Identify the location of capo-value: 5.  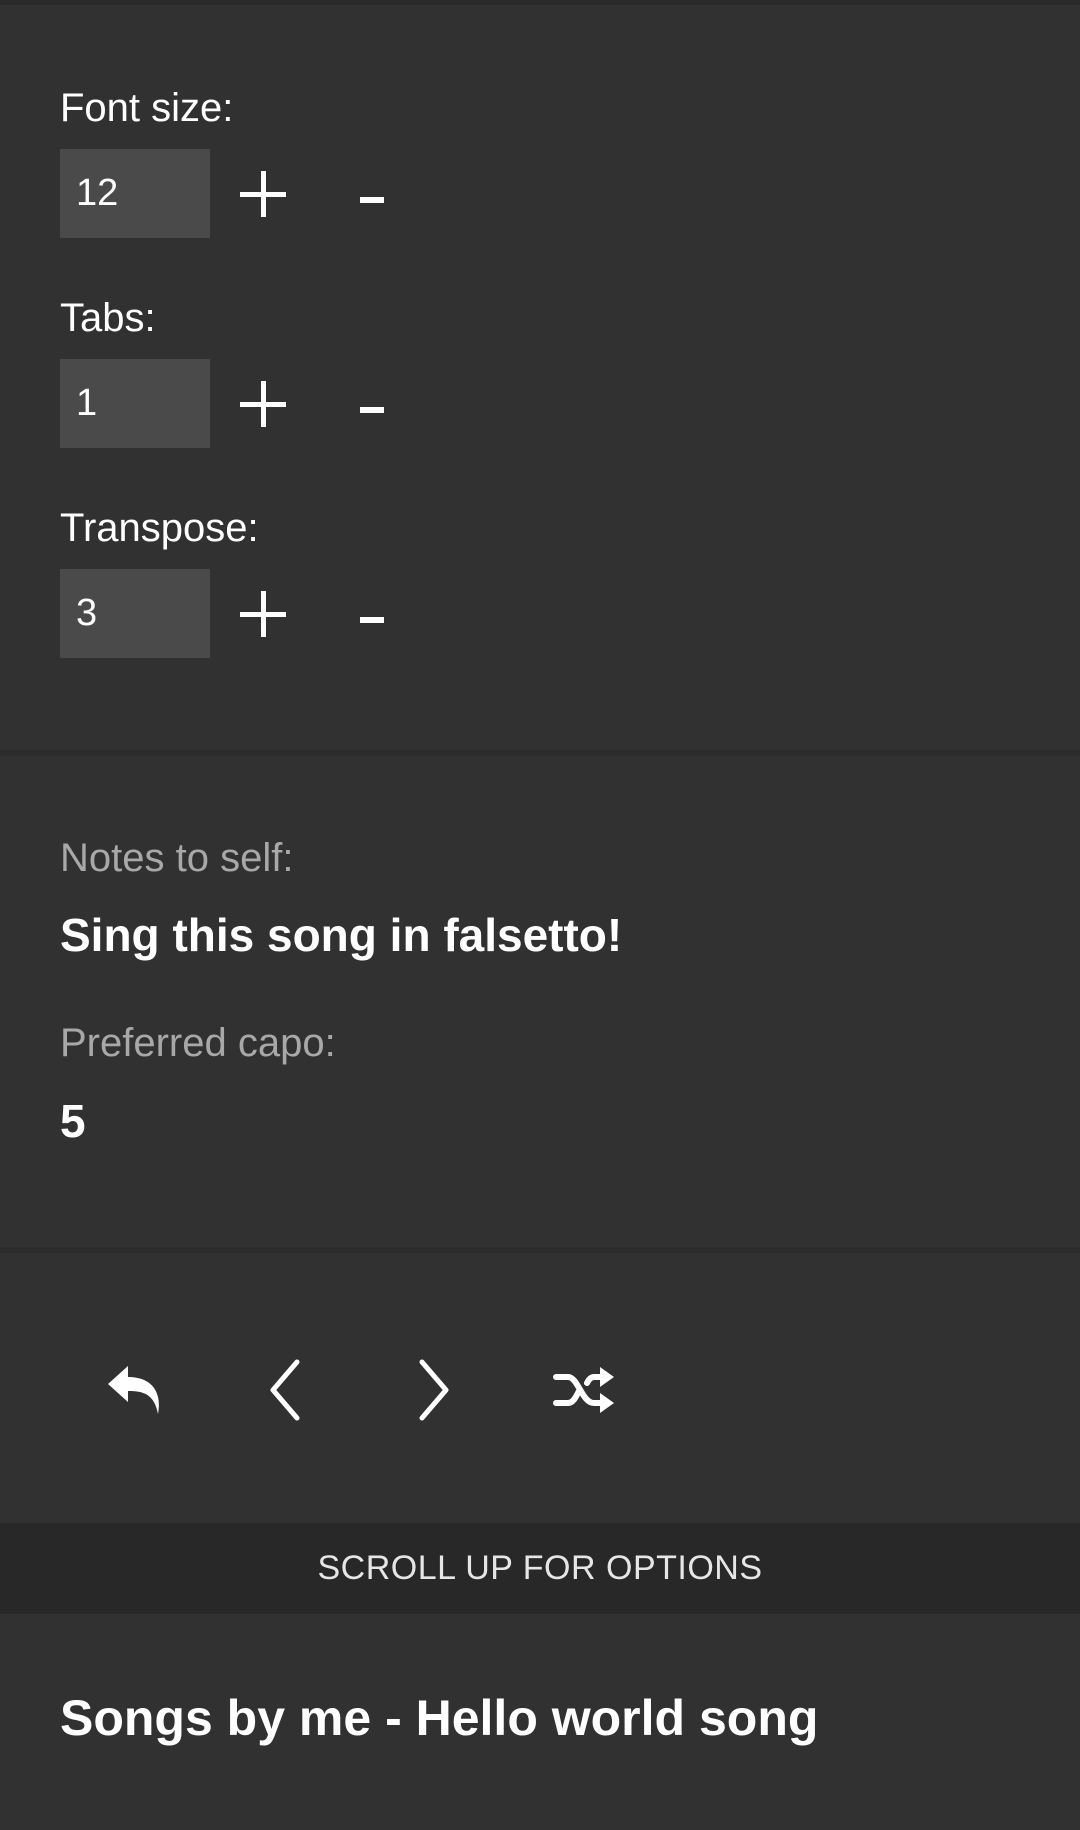
(73, 1121).